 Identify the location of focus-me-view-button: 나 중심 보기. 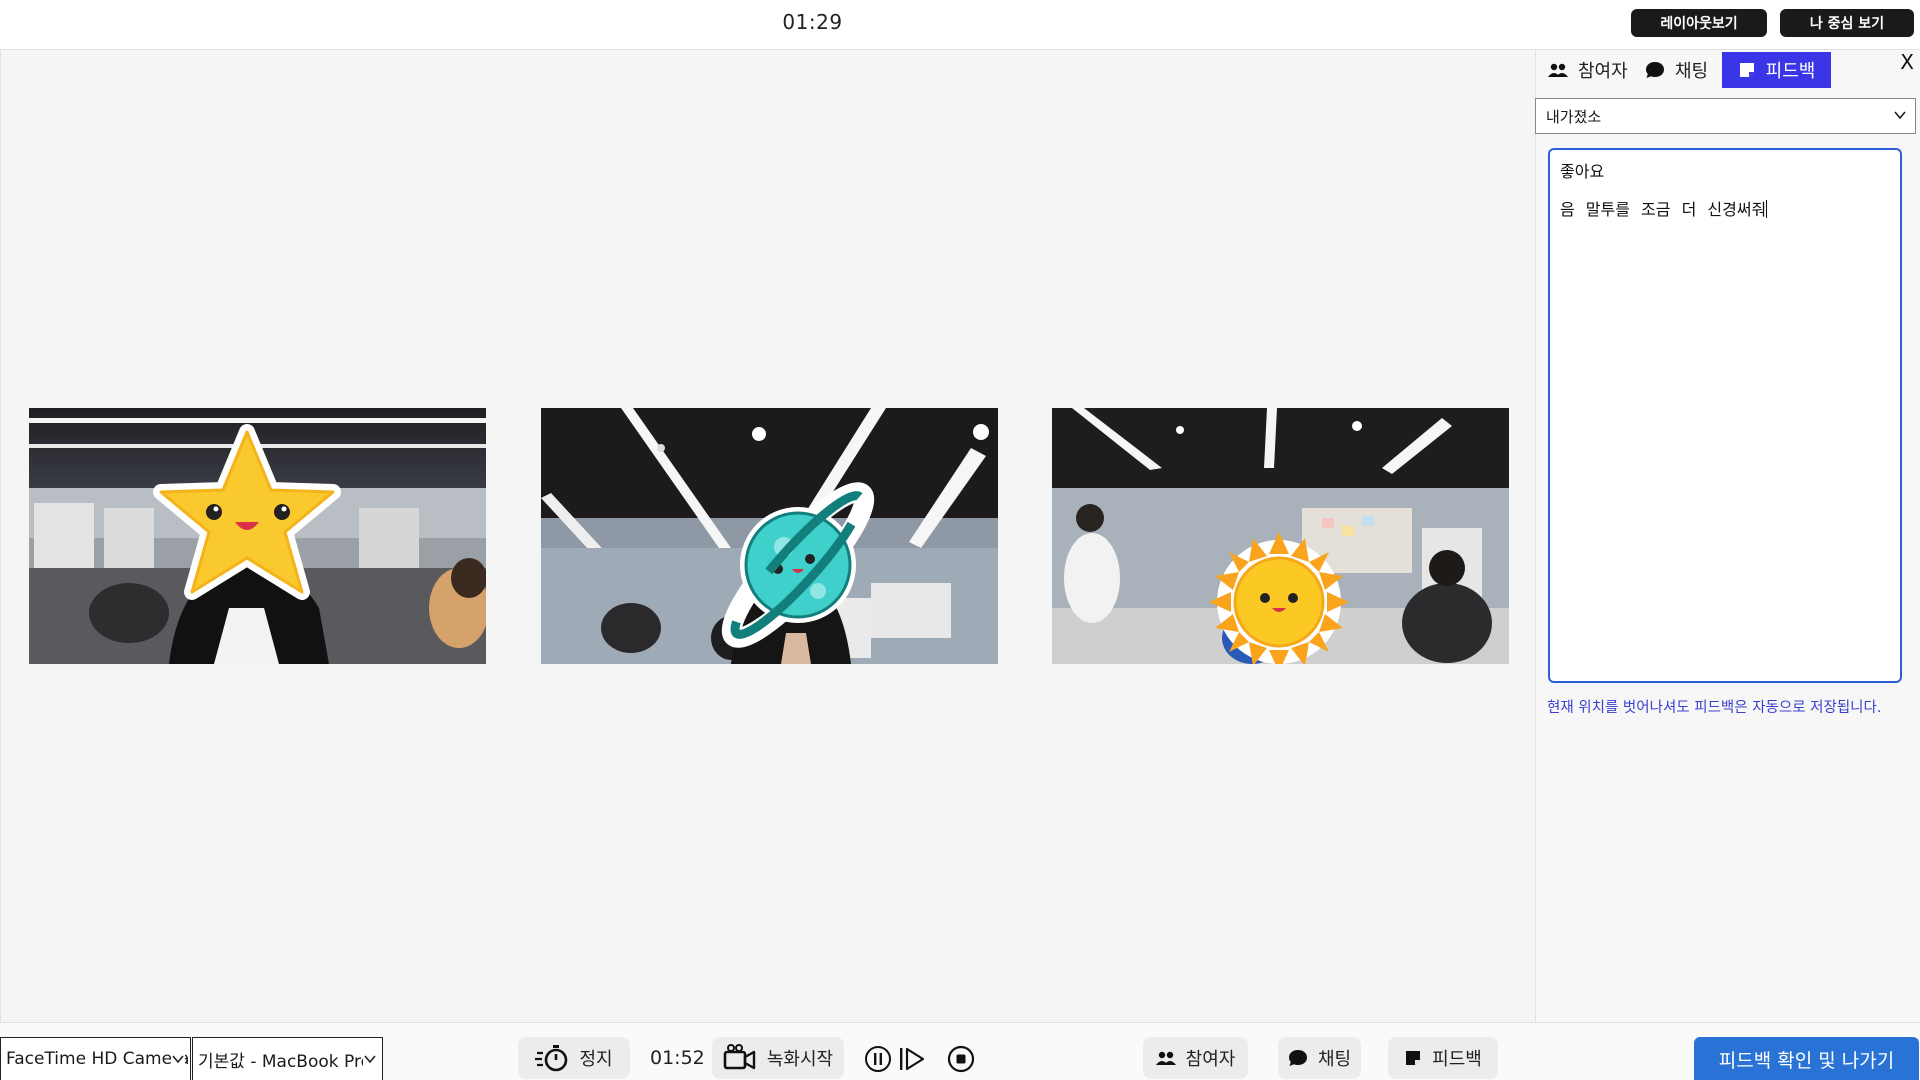
(1847, 23).